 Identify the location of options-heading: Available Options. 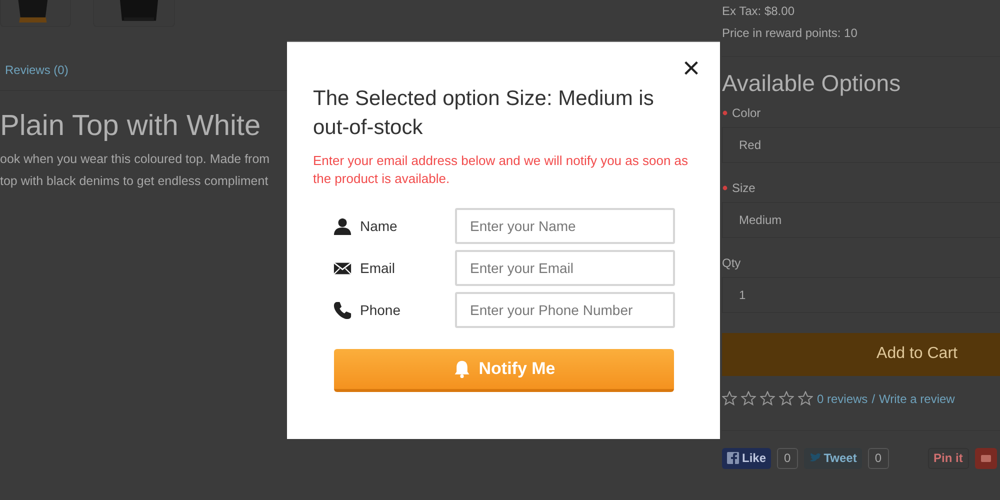
(812, 84).